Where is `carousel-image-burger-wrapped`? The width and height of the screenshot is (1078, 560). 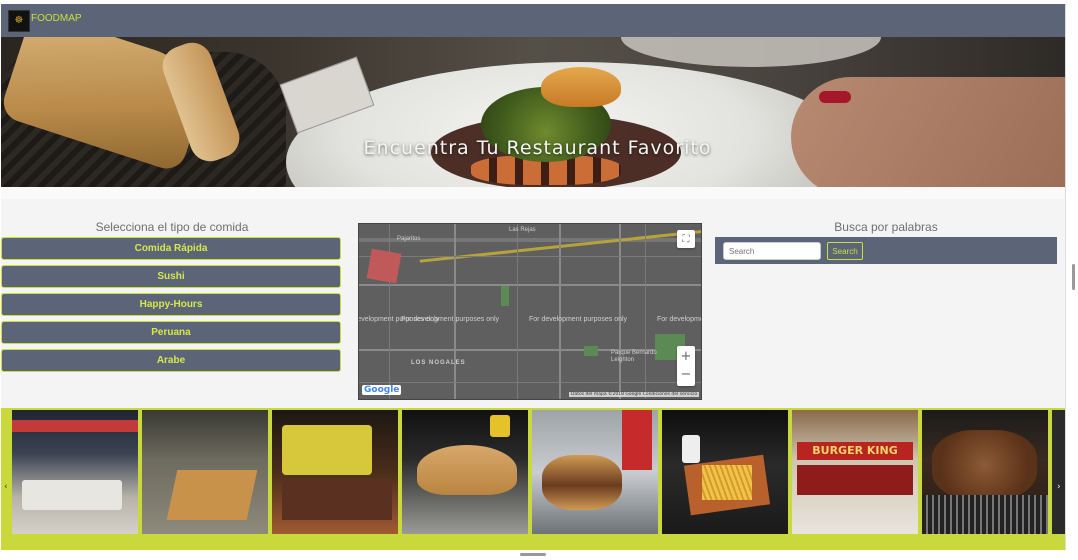
carousel-image-burger-wrapped is located at coordinates (595, 472).